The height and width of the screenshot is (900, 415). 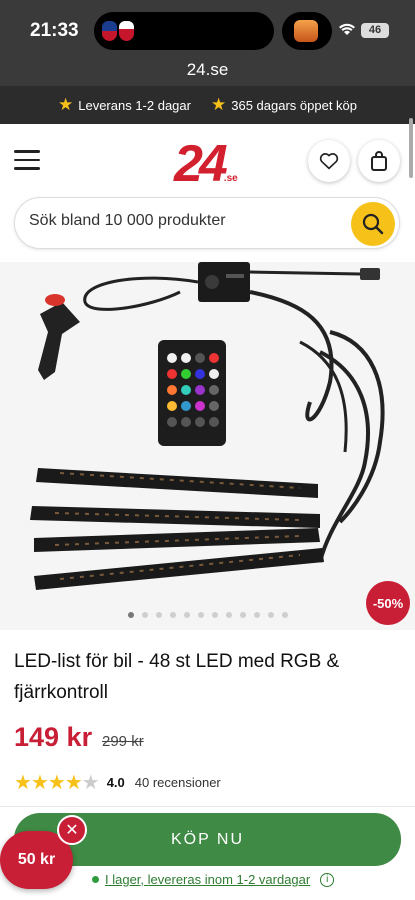 I want to click on live-activity-app-icon, so click(x=307, y=31).